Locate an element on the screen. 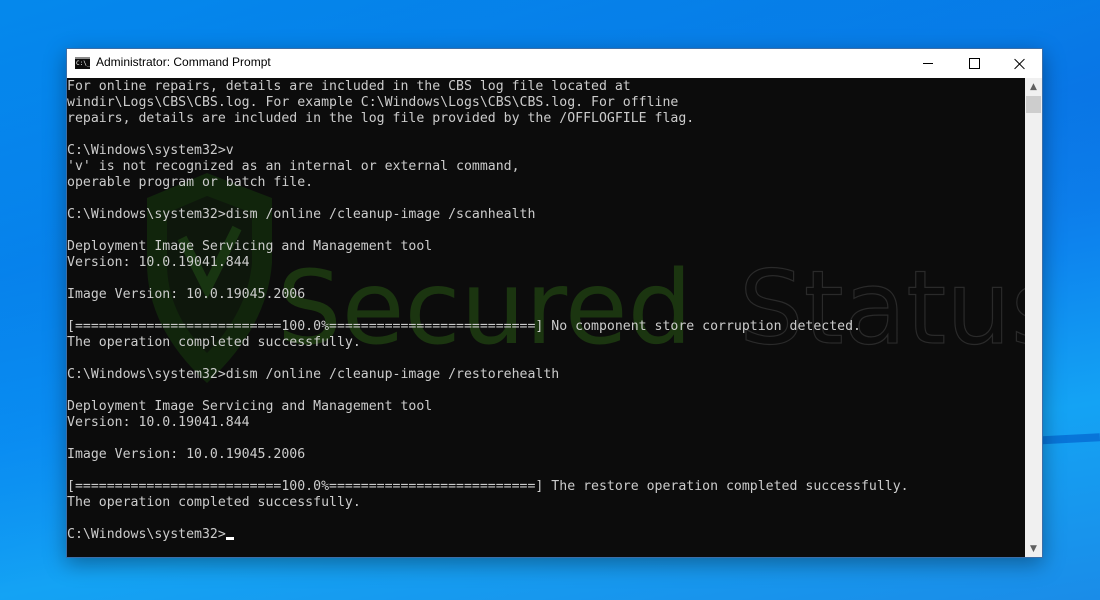 The width and height of the screenshot is (1100, 600). scrollbar-thumb is located at coordinates (1033, 104).